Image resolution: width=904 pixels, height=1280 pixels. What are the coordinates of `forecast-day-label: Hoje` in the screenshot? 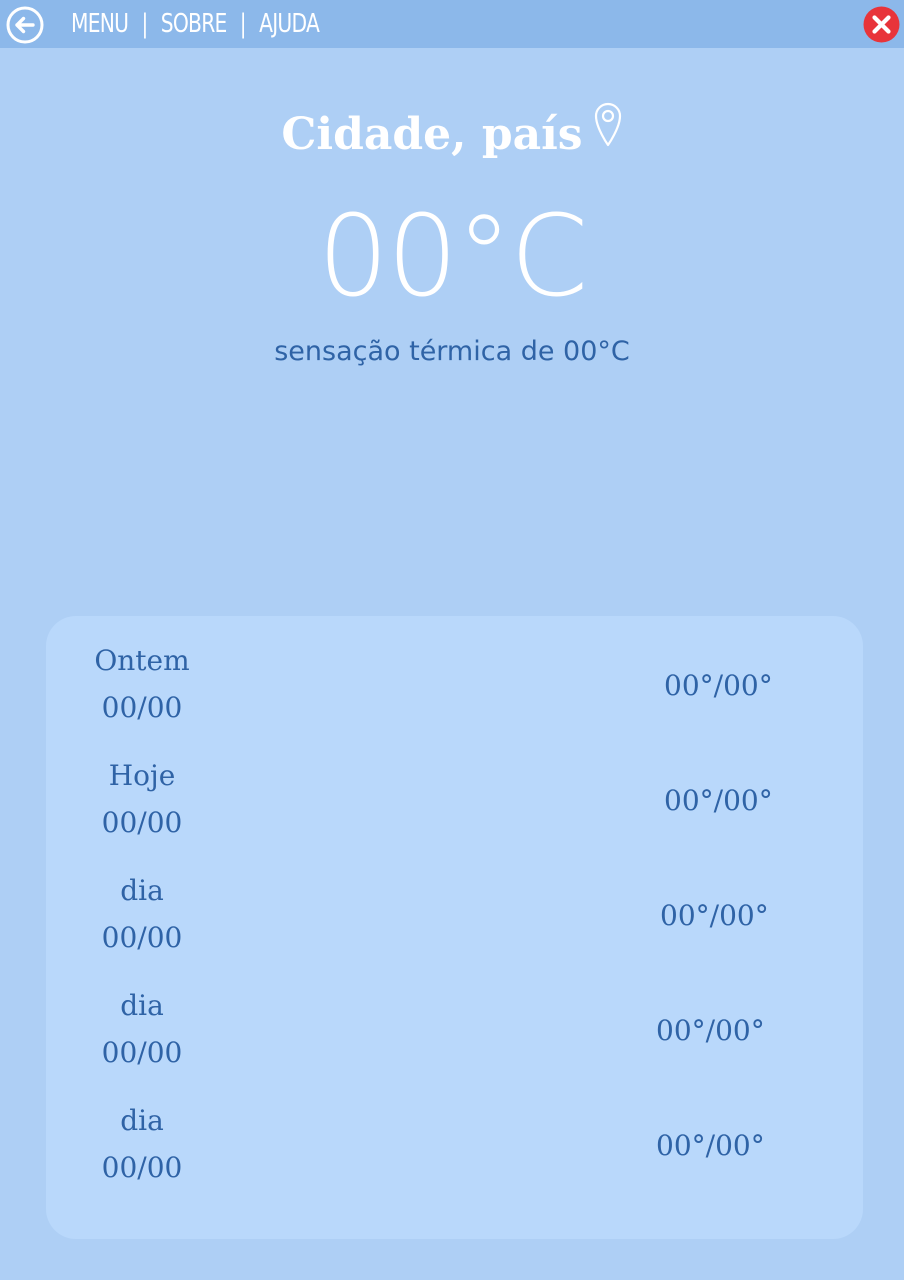 It's located at (142, 775).